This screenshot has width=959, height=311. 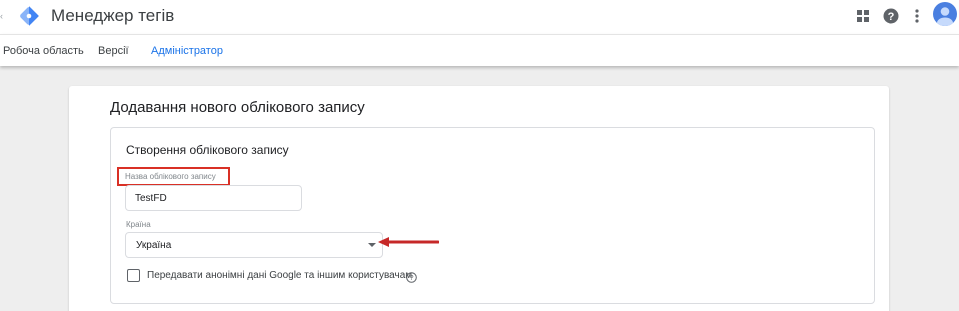 What do you see at coordinates (29, 16) in the screenshot?
I see `tag-manager-logo-icon` at bounding box center [29, 16].